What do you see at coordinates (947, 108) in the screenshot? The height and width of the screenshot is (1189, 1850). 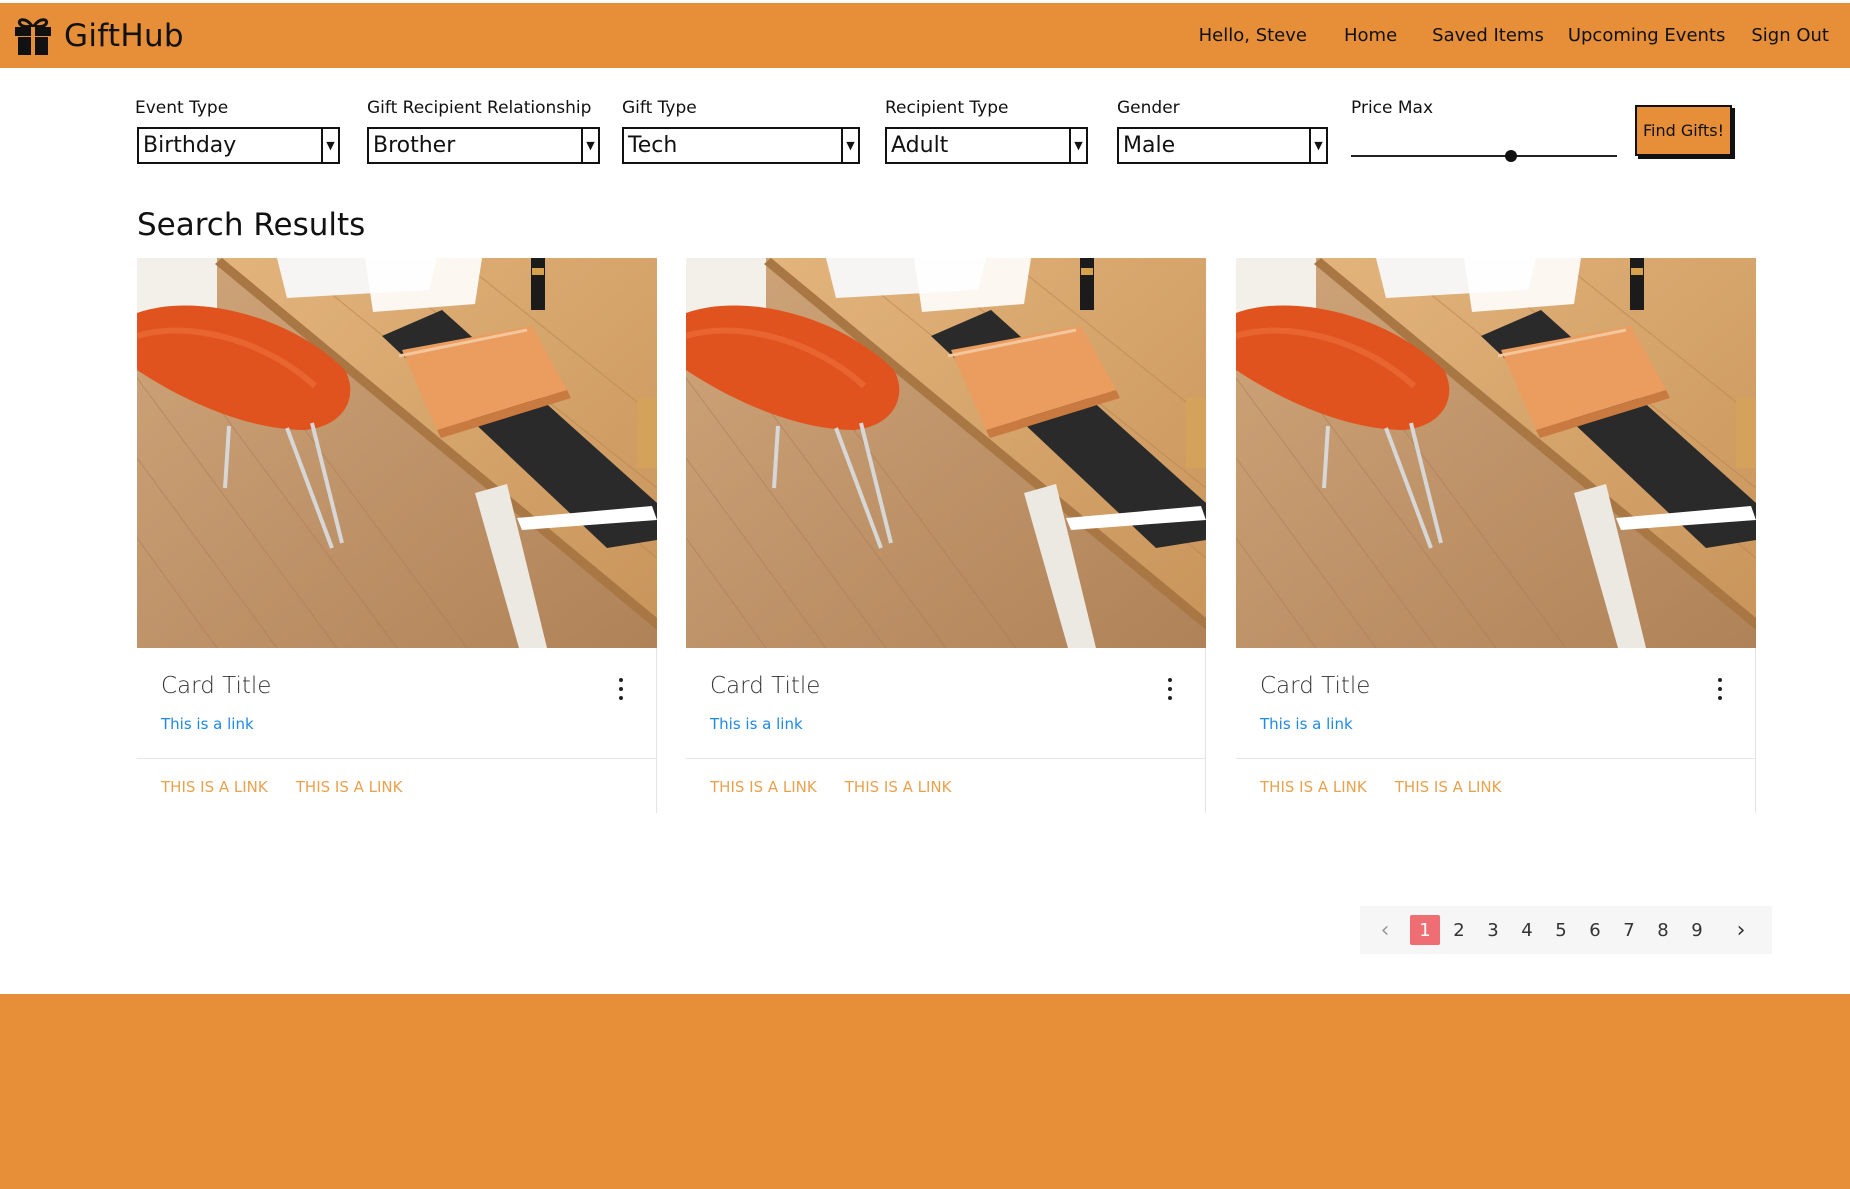 I see `recipient-type-label: Recipient Type` at bounding box center [947, 108].